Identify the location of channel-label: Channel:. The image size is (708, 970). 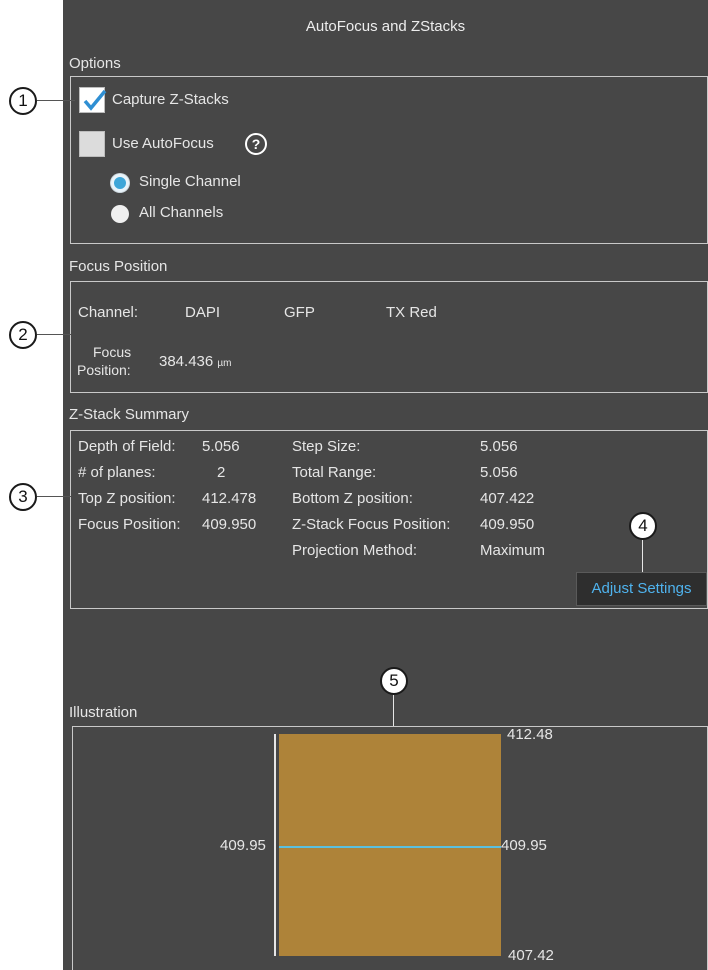
(108, 312).